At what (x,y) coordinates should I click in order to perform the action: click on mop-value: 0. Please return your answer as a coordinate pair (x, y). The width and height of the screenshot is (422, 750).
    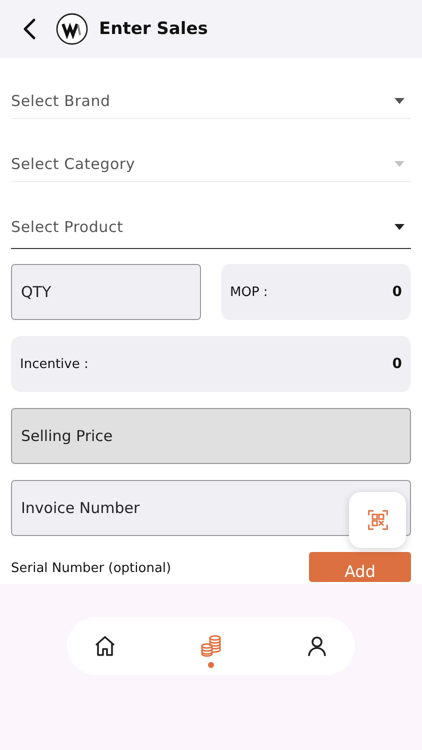
    Looking at the image, I should click on (397, 292).